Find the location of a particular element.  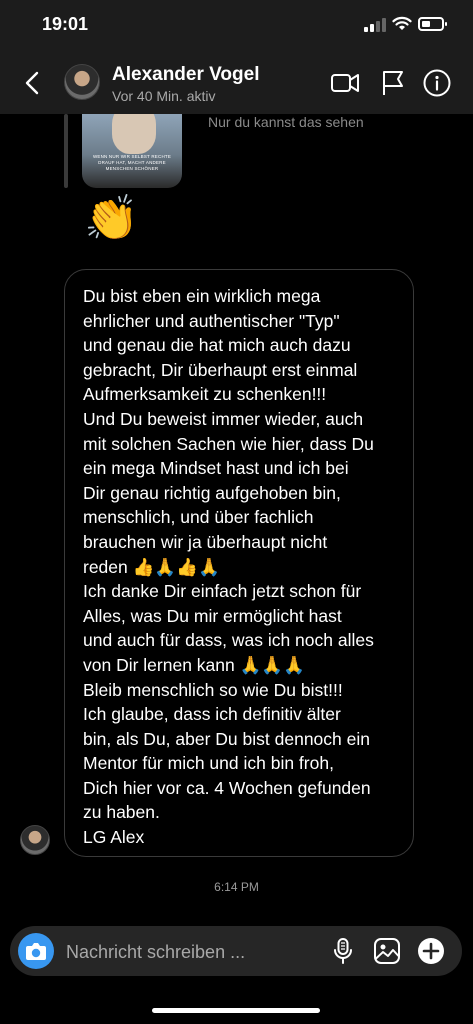

battery-icon is located at coordinates (432, 24).